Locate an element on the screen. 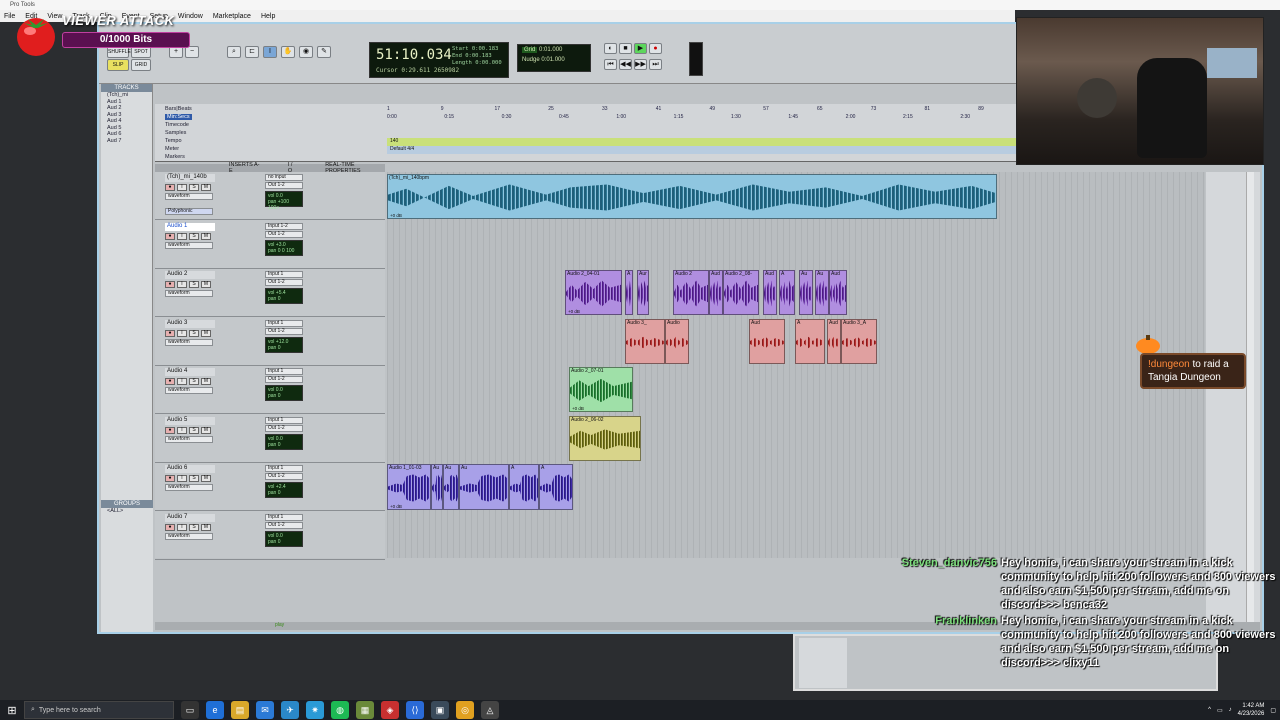 The height and width of the screenshot is (720, 1280). nudge-value: 0:01.000 is located at coordinates (552, 60).